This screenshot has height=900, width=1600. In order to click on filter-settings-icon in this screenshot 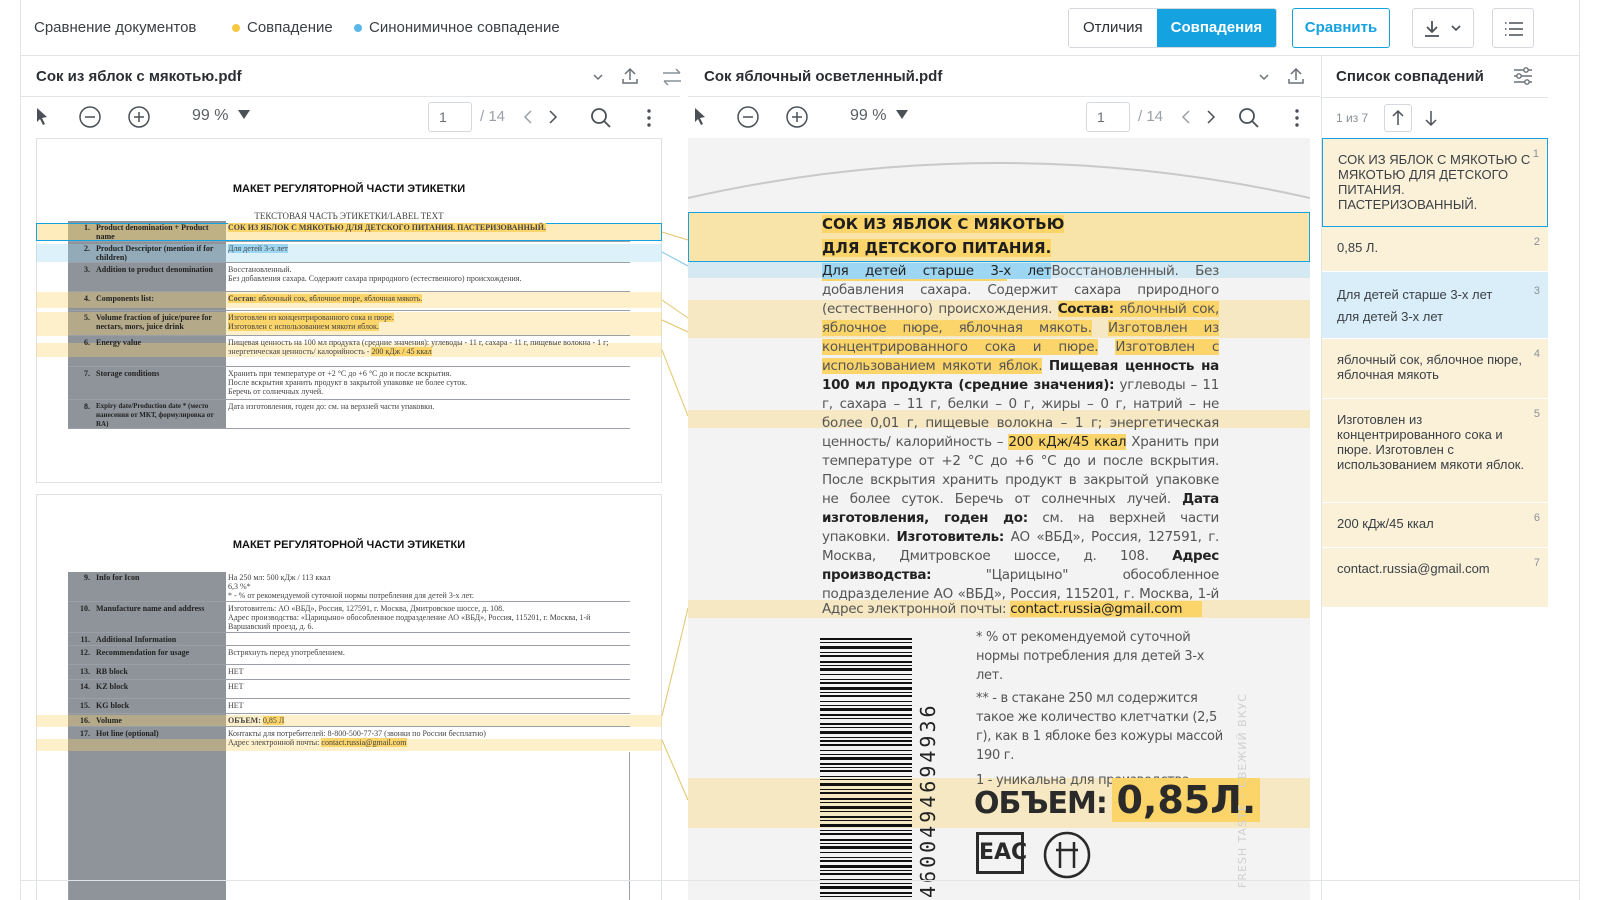, I will do `click(1523, 76)`.